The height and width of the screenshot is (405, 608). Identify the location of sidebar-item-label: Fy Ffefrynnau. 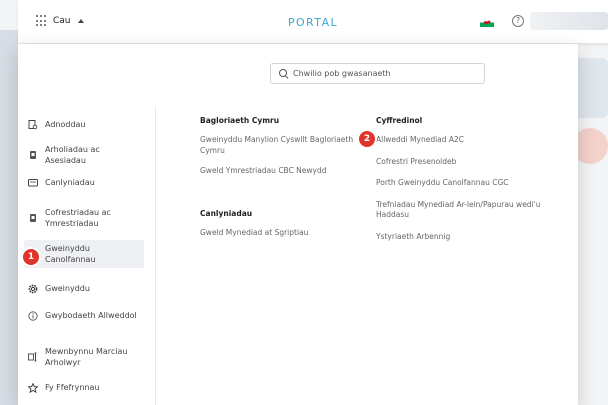
(72, 387).